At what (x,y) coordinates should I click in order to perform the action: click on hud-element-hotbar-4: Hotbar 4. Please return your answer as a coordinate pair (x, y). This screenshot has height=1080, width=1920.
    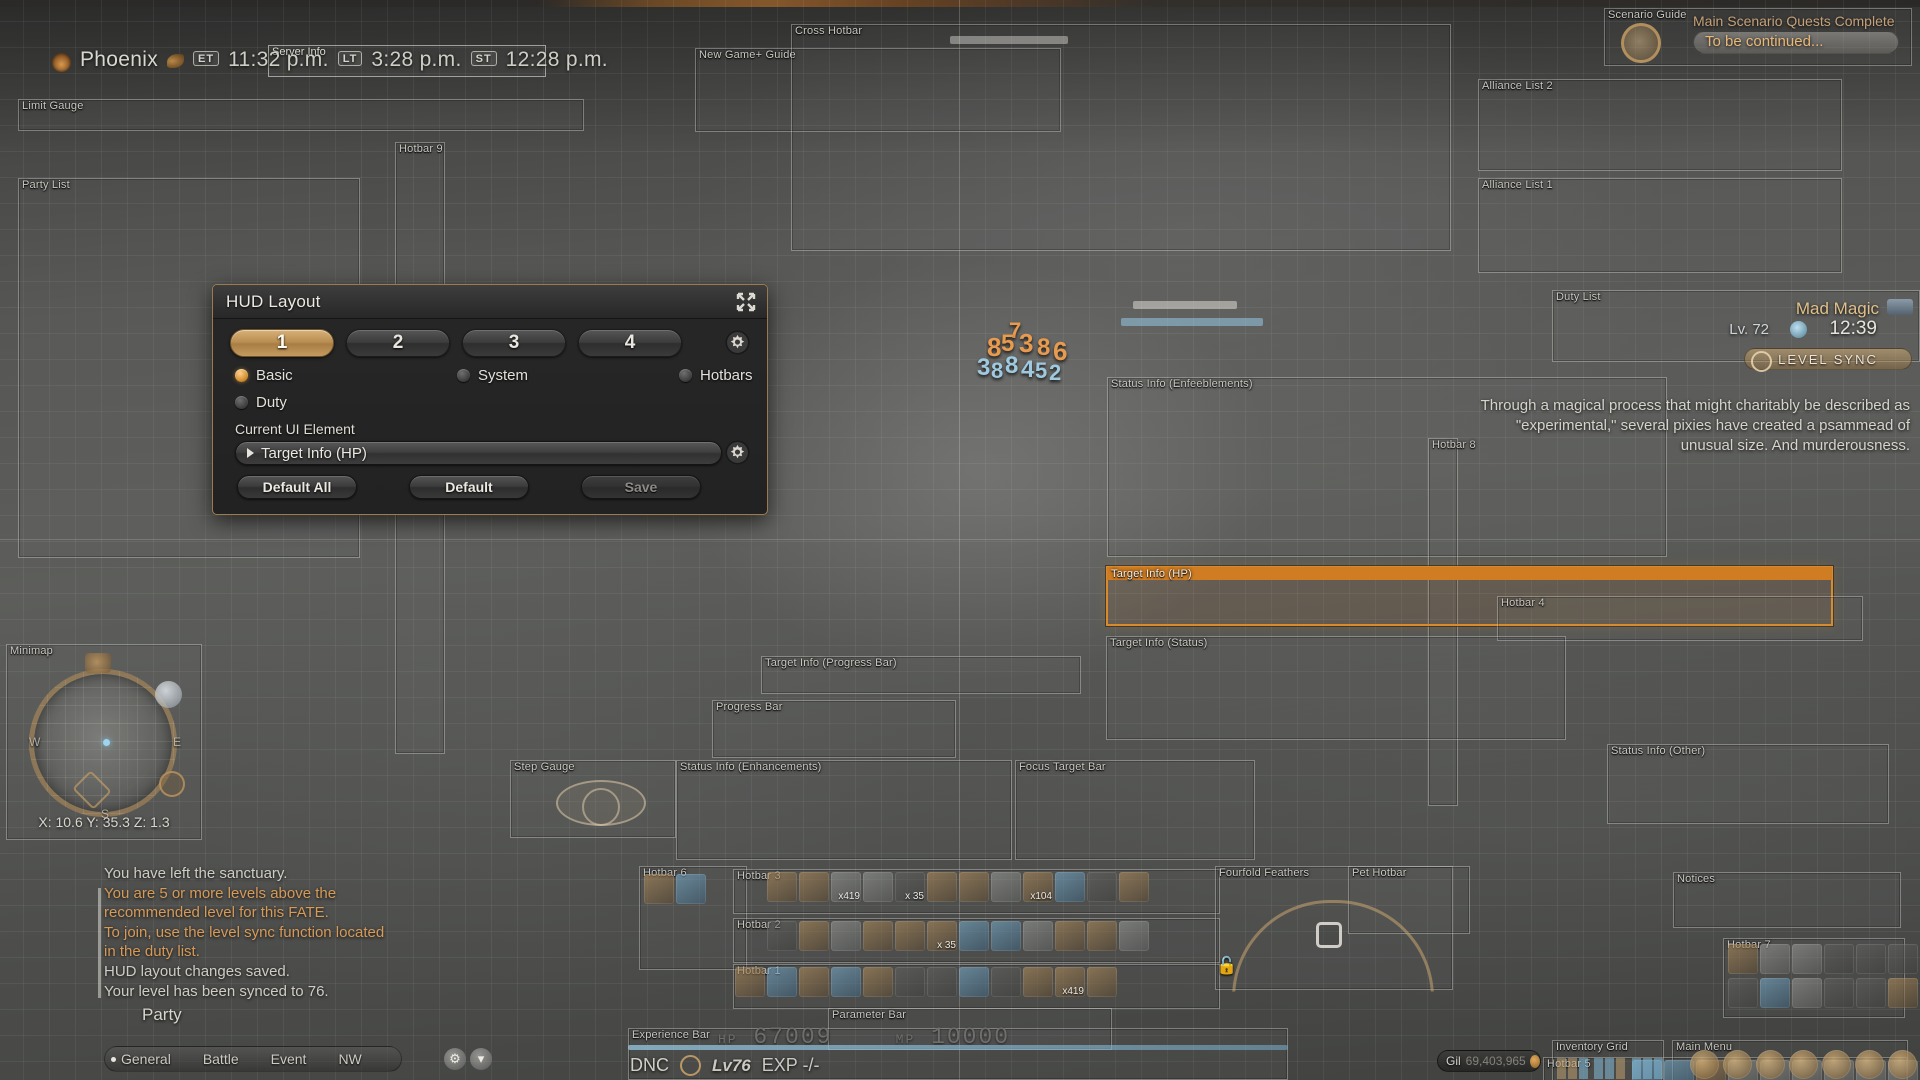
    Looking at the image, I should click on (1680, 618).